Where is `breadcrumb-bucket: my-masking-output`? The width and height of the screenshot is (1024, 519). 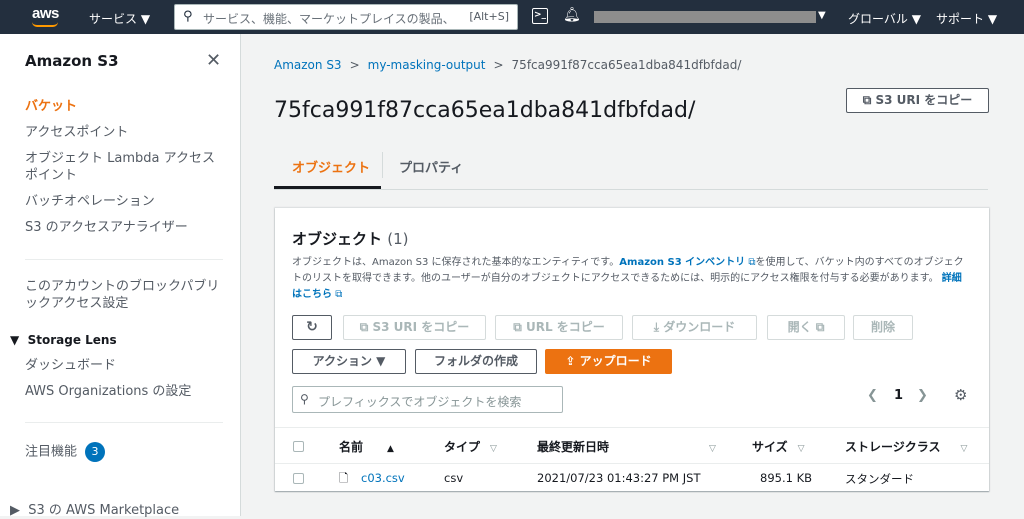 breadcrumb-bucket: my-masking-output is located at coordinates (427, 65).